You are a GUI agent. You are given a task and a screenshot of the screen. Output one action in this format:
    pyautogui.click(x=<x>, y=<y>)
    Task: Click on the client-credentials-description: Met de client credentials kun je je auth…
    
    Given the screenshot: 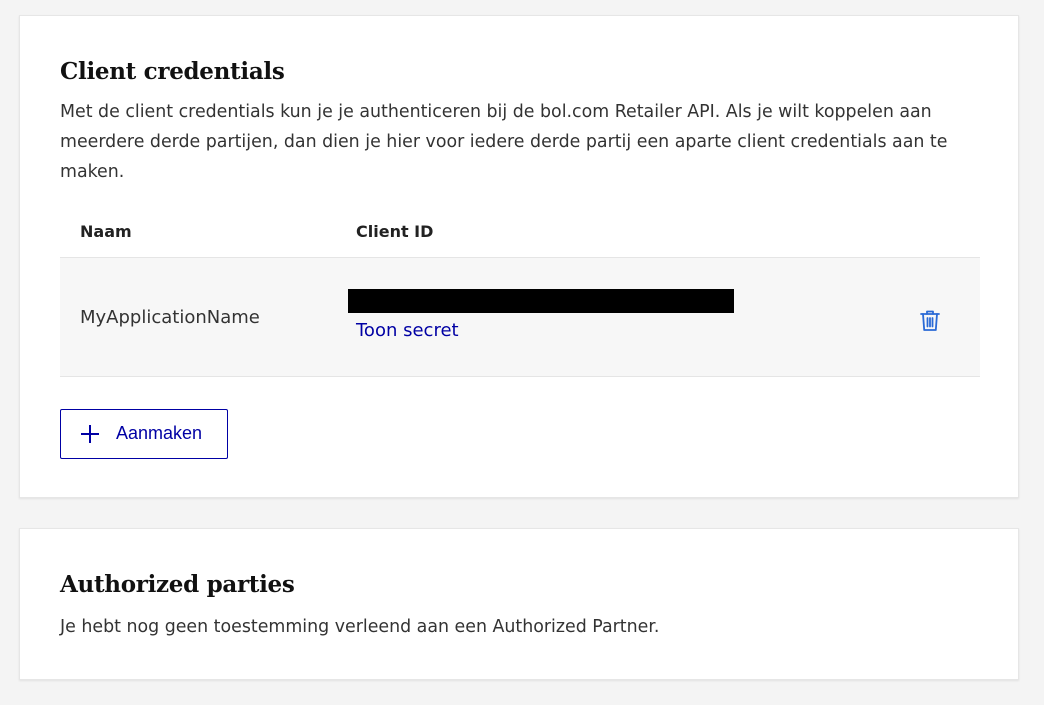 What is the action you would take?
    pyautogui.click(x=504, y=142)
    